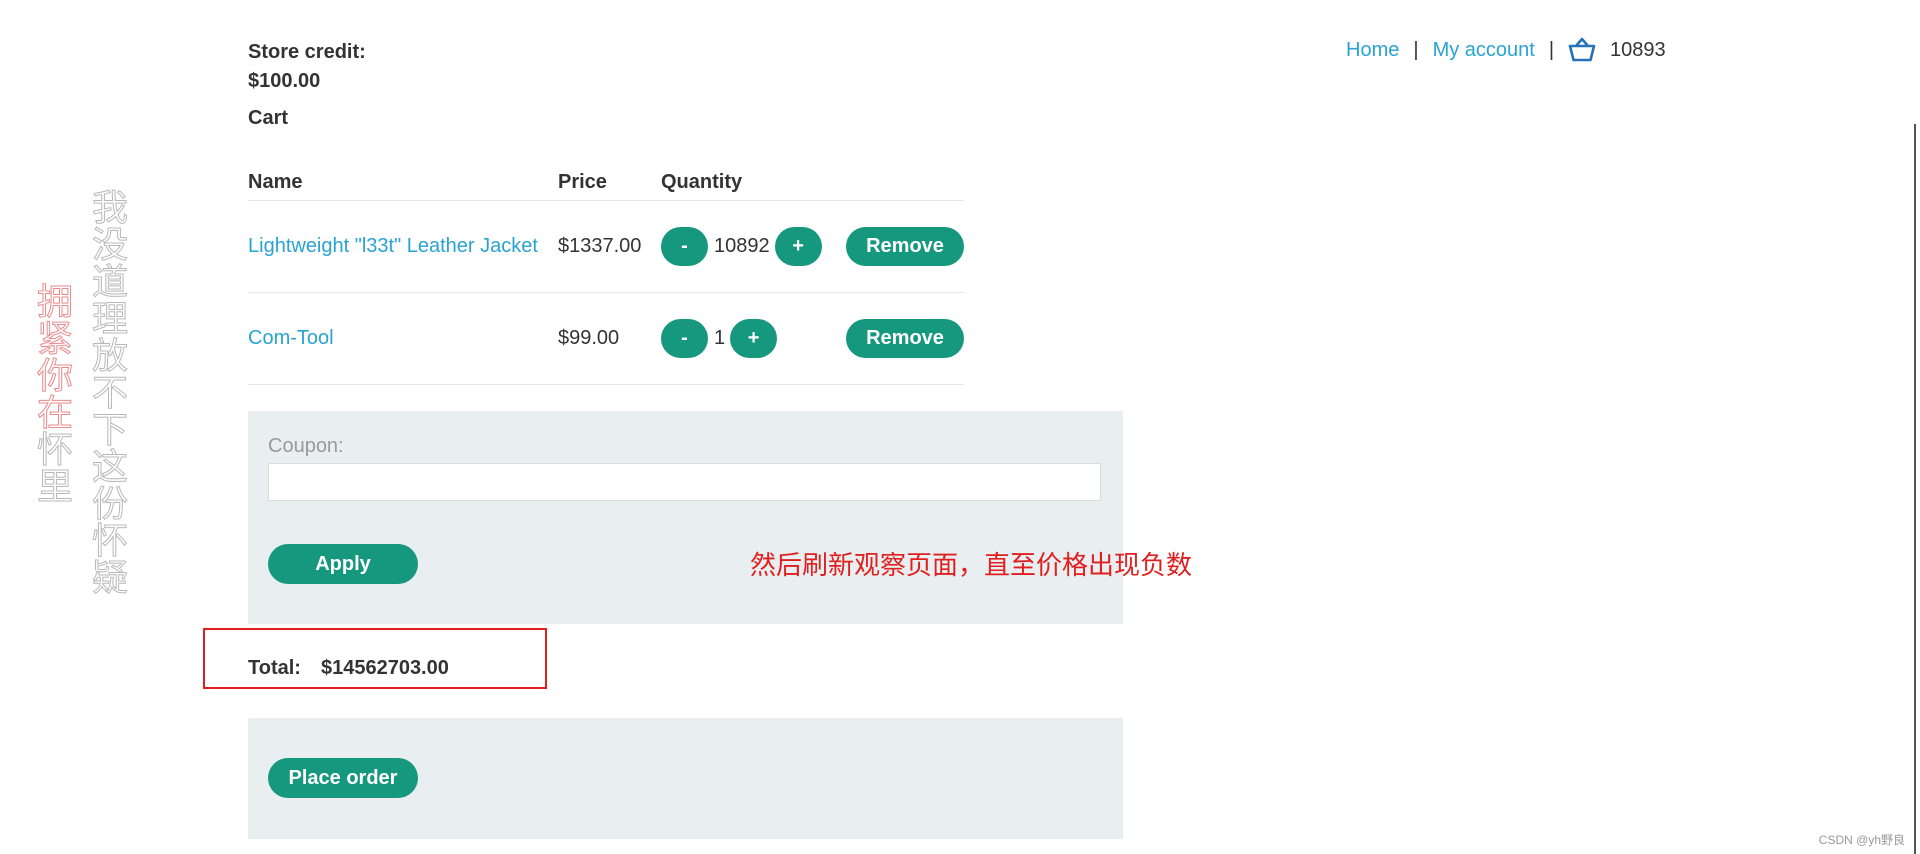 This screenshot has width=1920, height=854. I want to click on home-link: Home, so click(1372, 50).